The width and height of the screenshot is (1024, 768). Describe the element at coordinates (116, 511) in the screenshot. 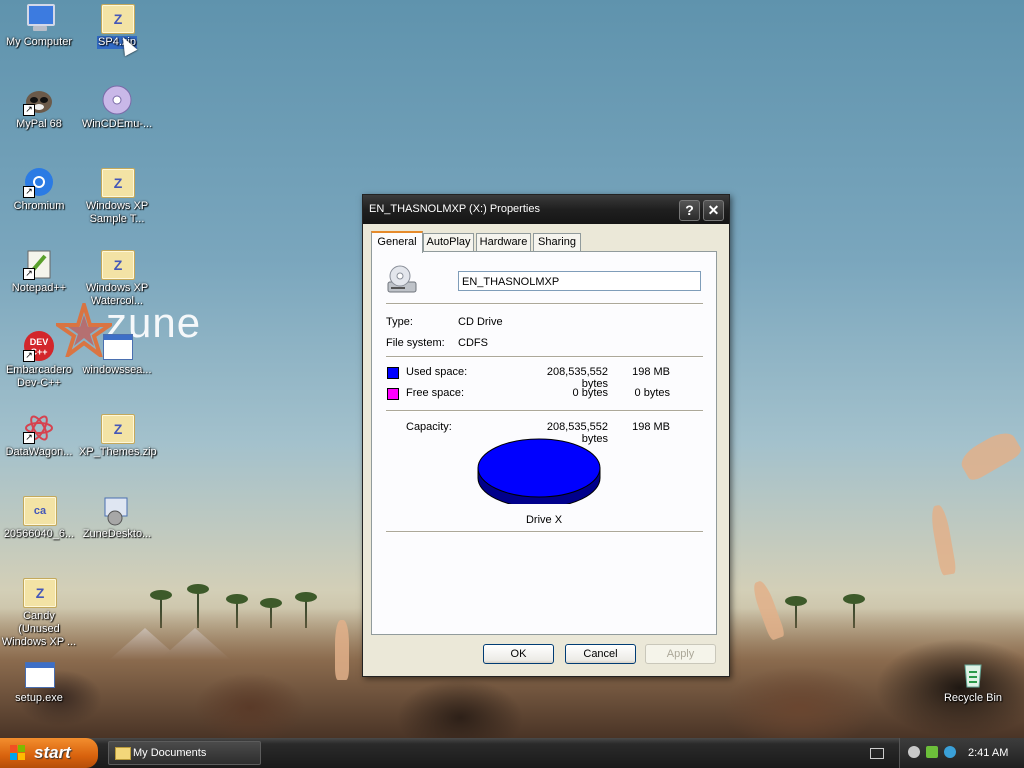

I see `installer-icon` at that location.